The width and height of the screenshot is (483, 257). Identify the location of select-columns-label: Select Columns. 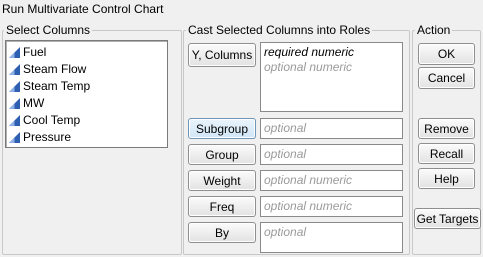
(48, 30).